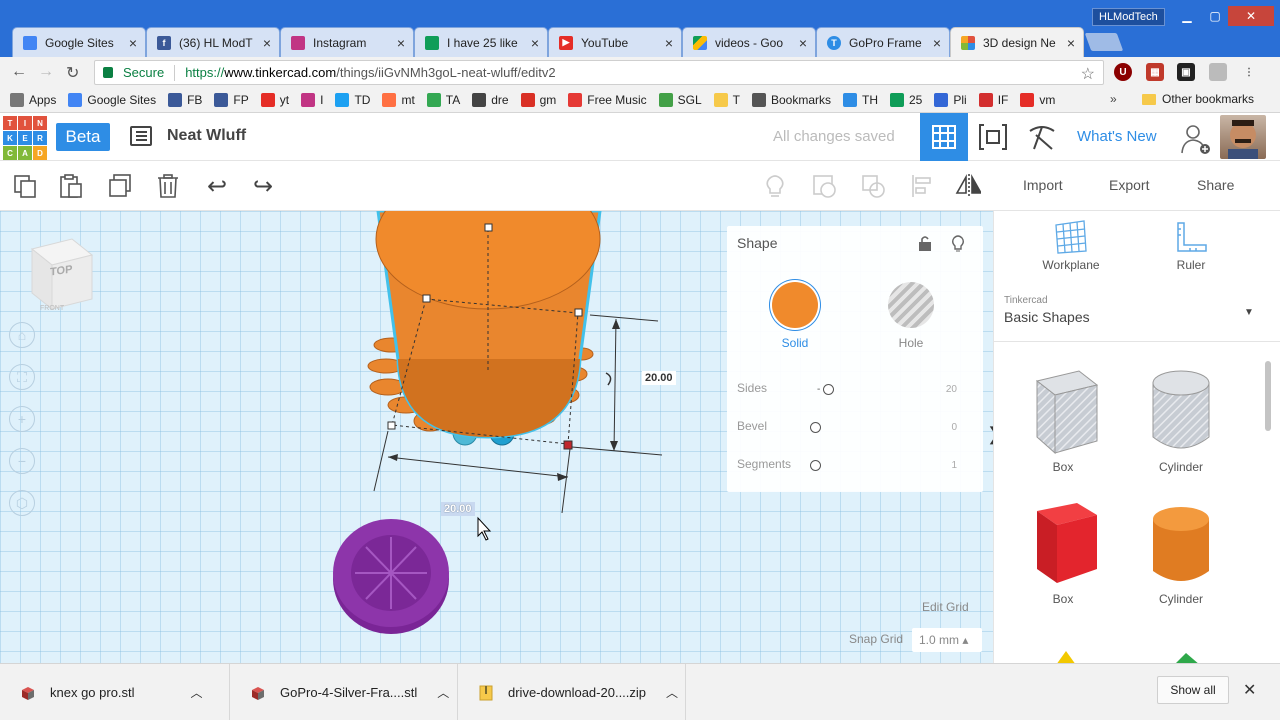 The image size is (1280, 720). Describe the element at coordinates (25, 186) in the screenshot. I see `copy-icon` at that location.